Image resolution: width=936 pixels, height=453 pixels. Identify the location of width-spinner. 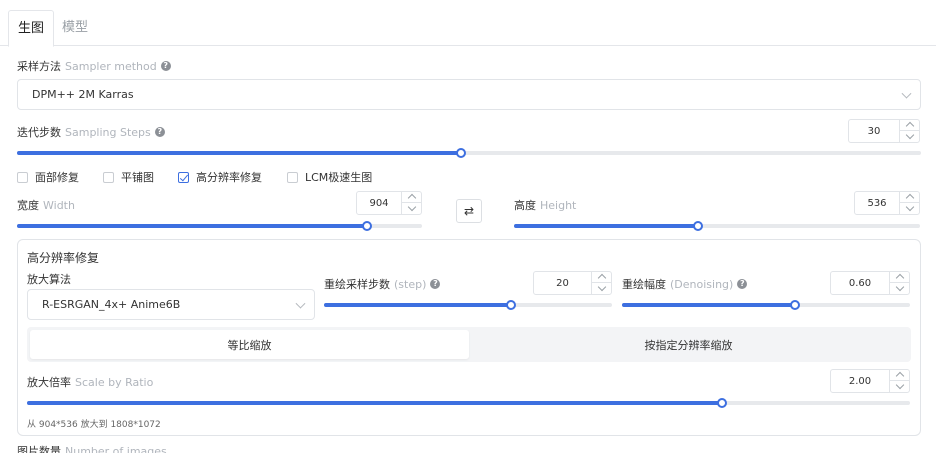
(411, 203).